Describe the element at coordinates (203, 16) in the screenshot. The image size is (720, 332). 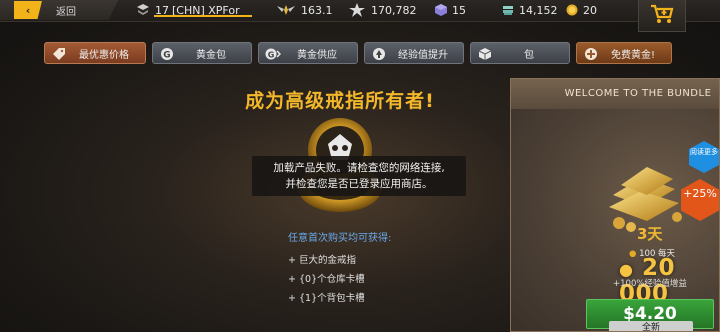
I see `player-progress-bar` at that location.